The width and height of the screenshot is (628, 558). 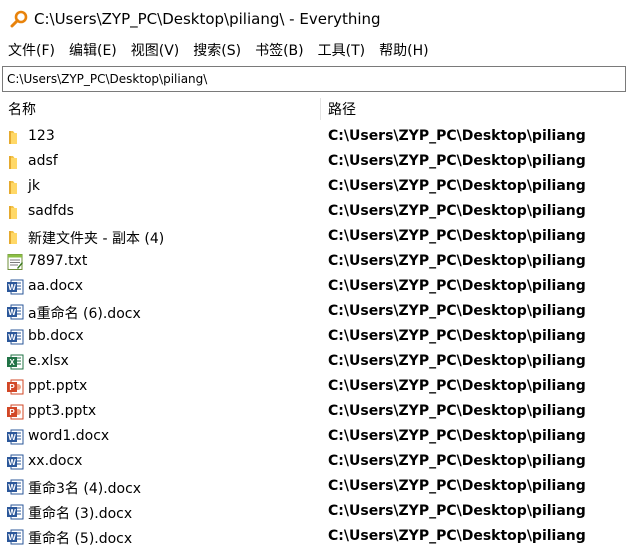 I want to click on text-file-icon, so click(x=15, y=262).